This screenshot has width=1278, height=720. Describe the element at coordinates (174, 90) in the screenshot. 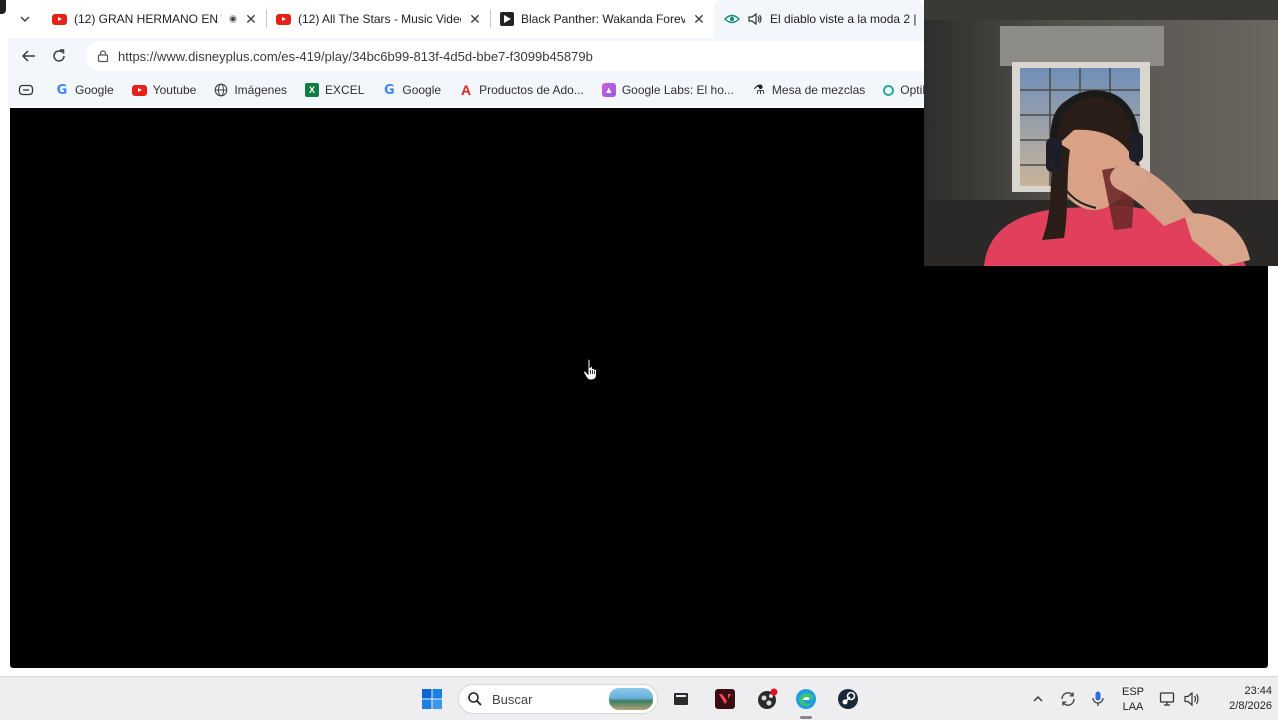

I see `bookmark-label: Youtube` at that location.